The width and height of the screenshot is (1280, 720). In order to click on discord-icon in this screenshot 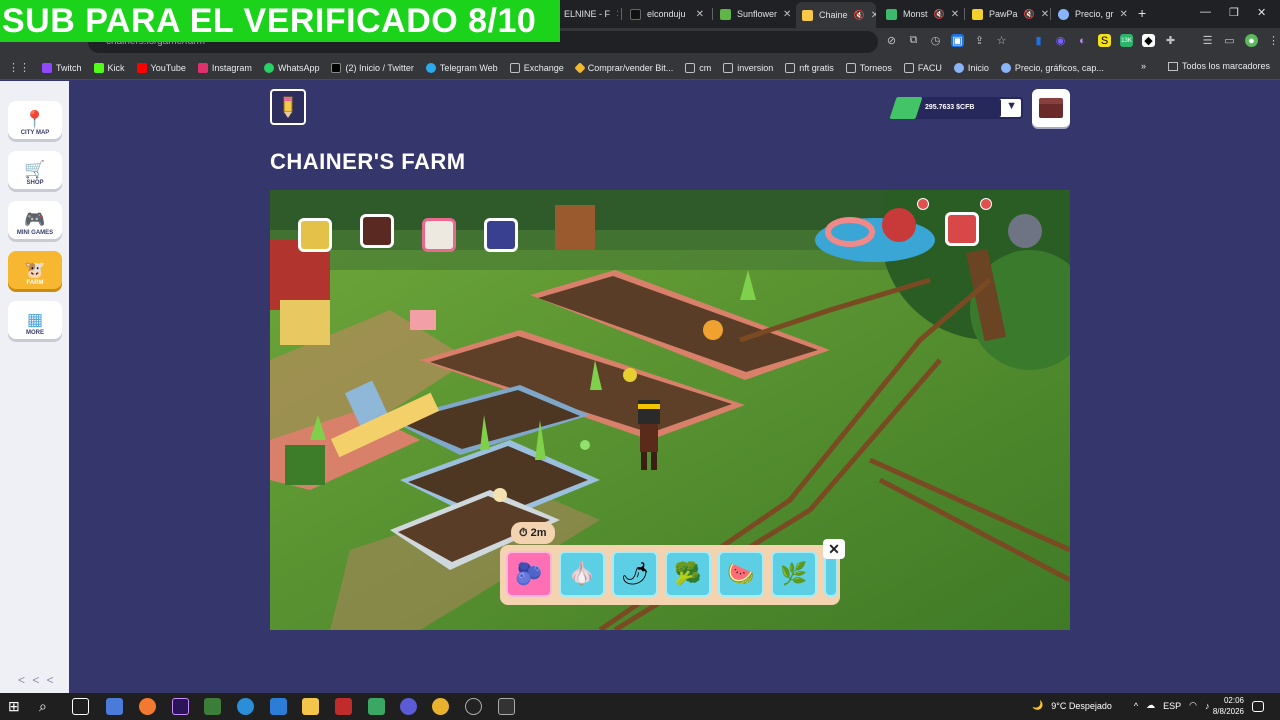, I will do `click(408, 706)`.